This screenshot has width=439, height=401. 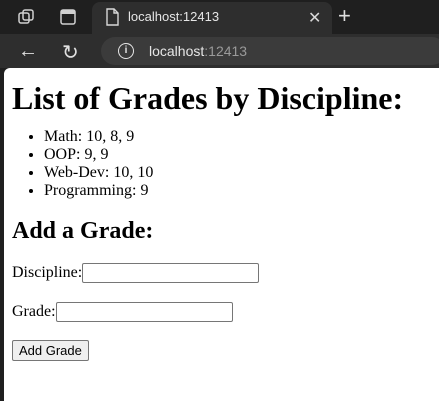 I want to click on tab-strip: localhost:12413 ✕ +, so click(x=219, y=17).